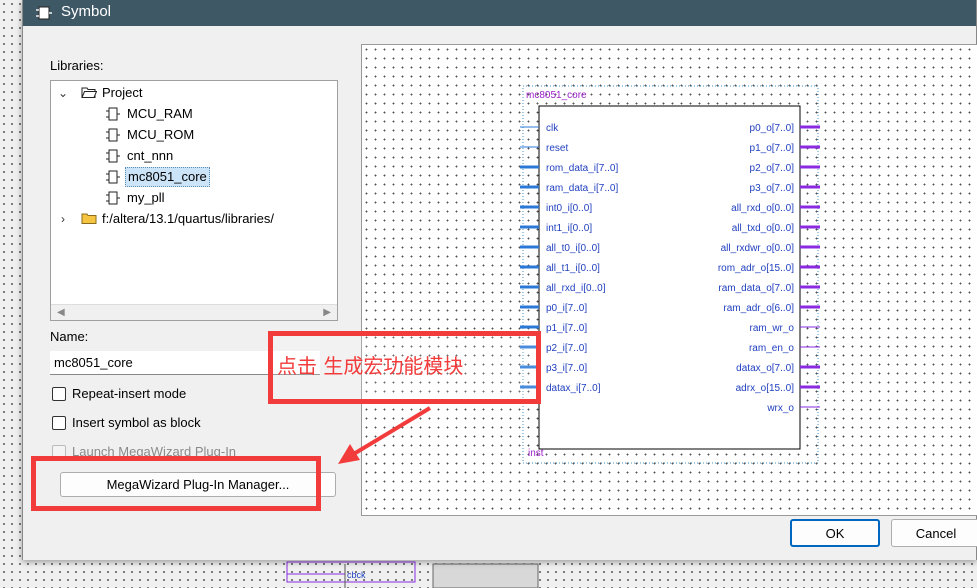  I want to click on title-bar: Symbol, so click(499, 13).